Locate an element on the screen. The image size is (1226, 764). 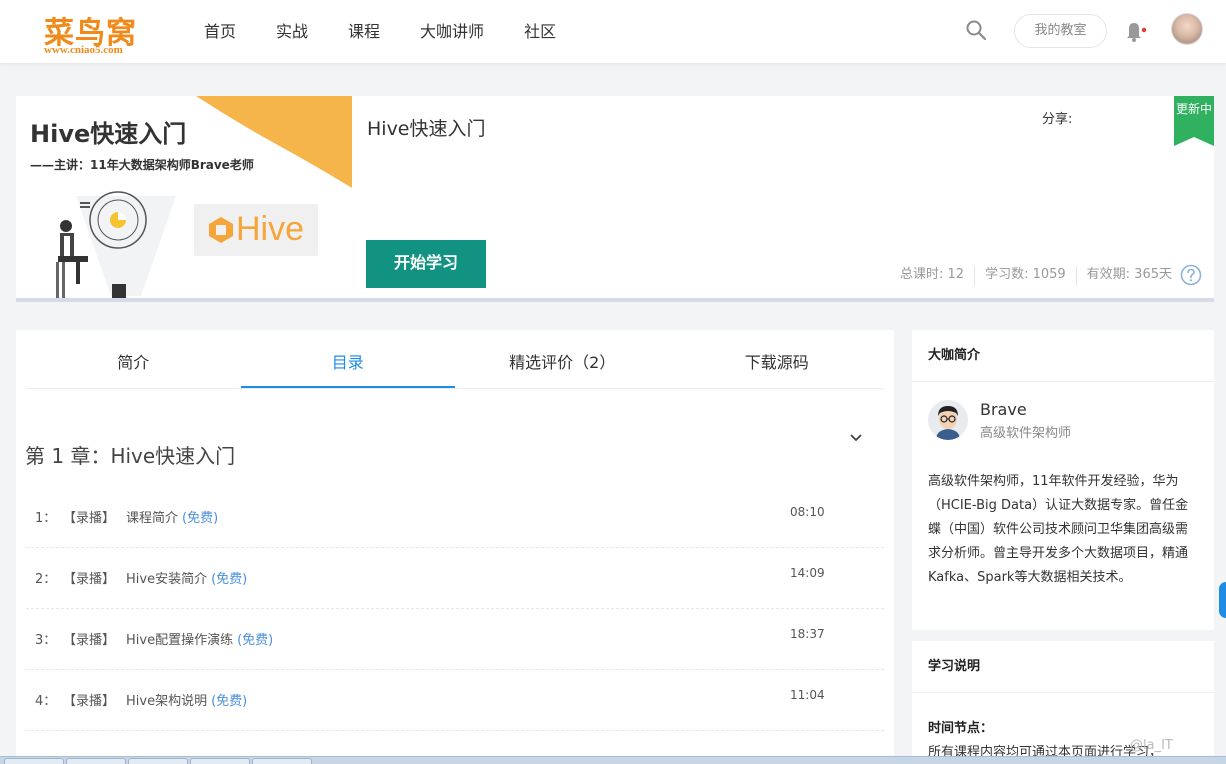
course-title: Hive快速入门 is located at coordinates (426, 129).